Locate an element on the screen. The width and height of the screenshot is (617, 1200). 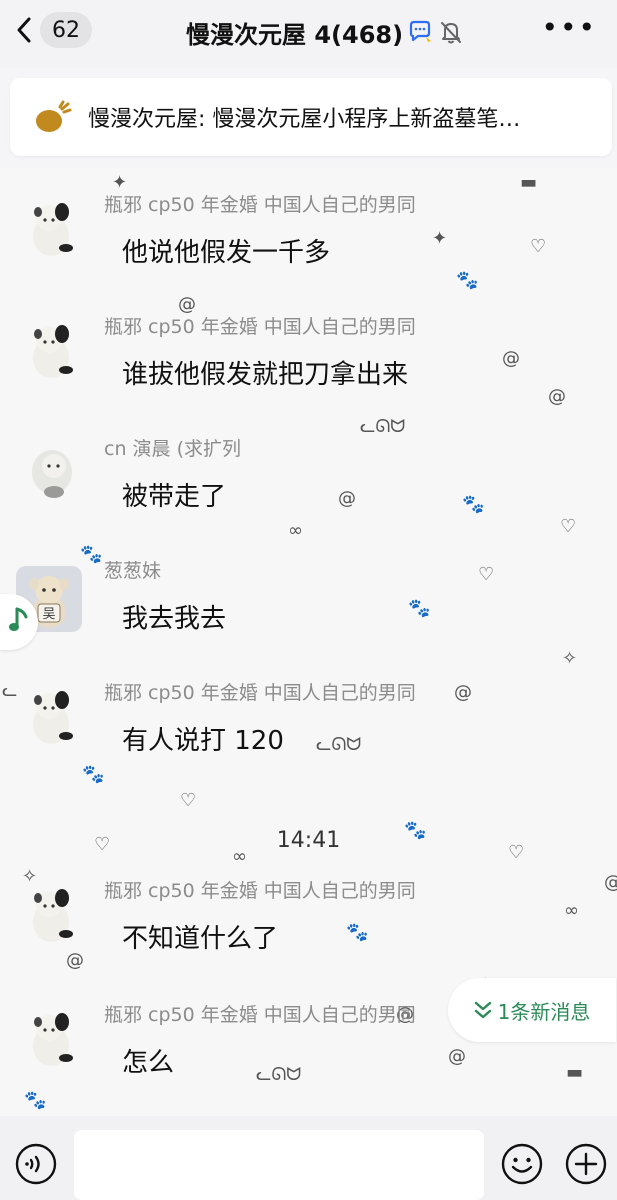
input-bar is located at coordinates (308, 1158).